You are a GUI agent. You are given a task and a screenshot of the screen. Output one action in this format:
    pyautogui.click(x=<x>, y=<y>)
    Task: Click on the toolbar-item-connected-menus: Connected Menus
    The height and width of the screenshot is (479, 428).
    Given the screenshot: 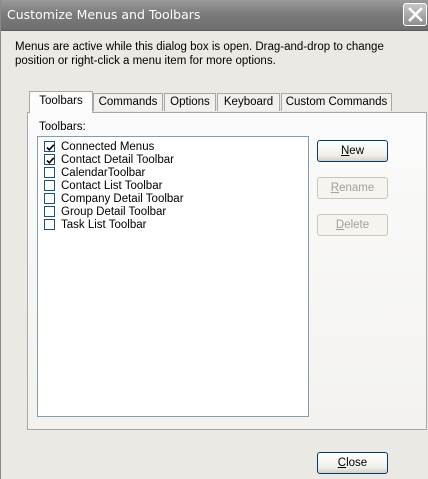 What is the action you would take?
    pyautogui.click(x=174, y=147)
    